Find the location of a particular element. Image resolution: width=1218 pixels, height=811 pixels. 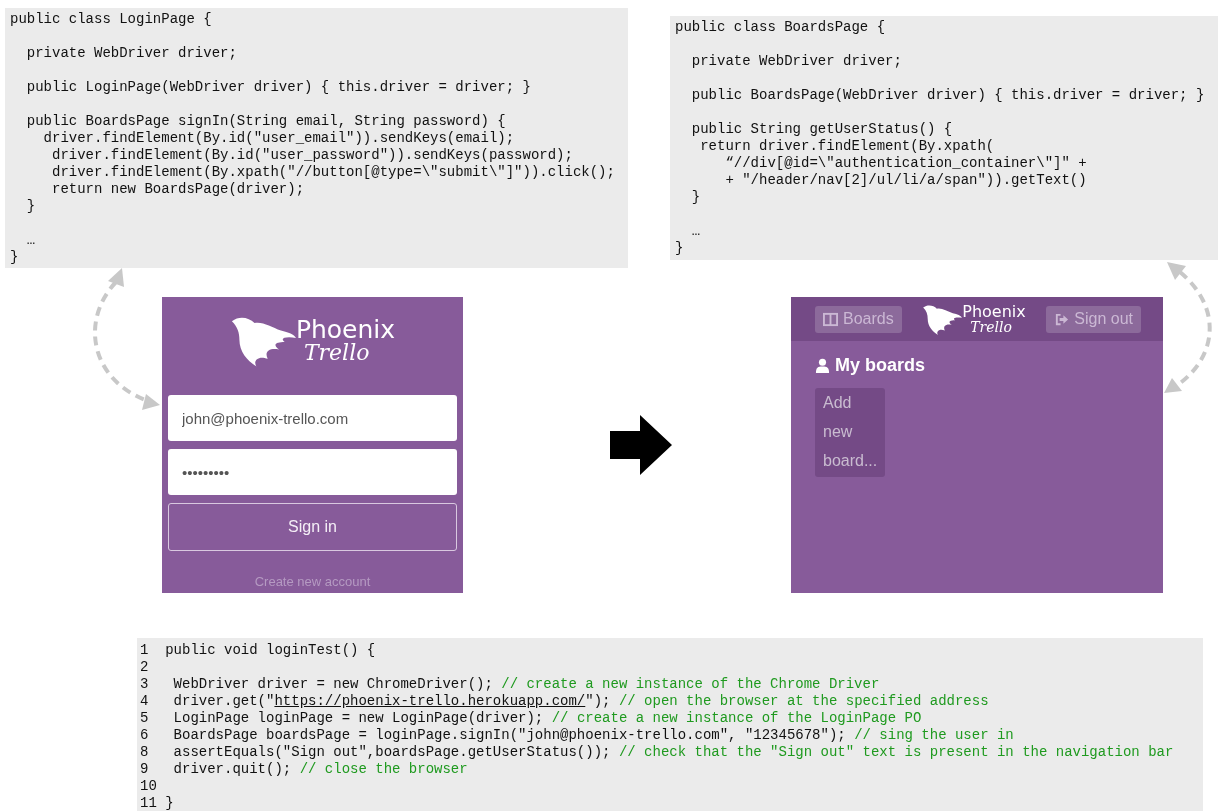

url-link: https://phoenix-trello.herokuapp.com/ is located at coordinates (430, 701).